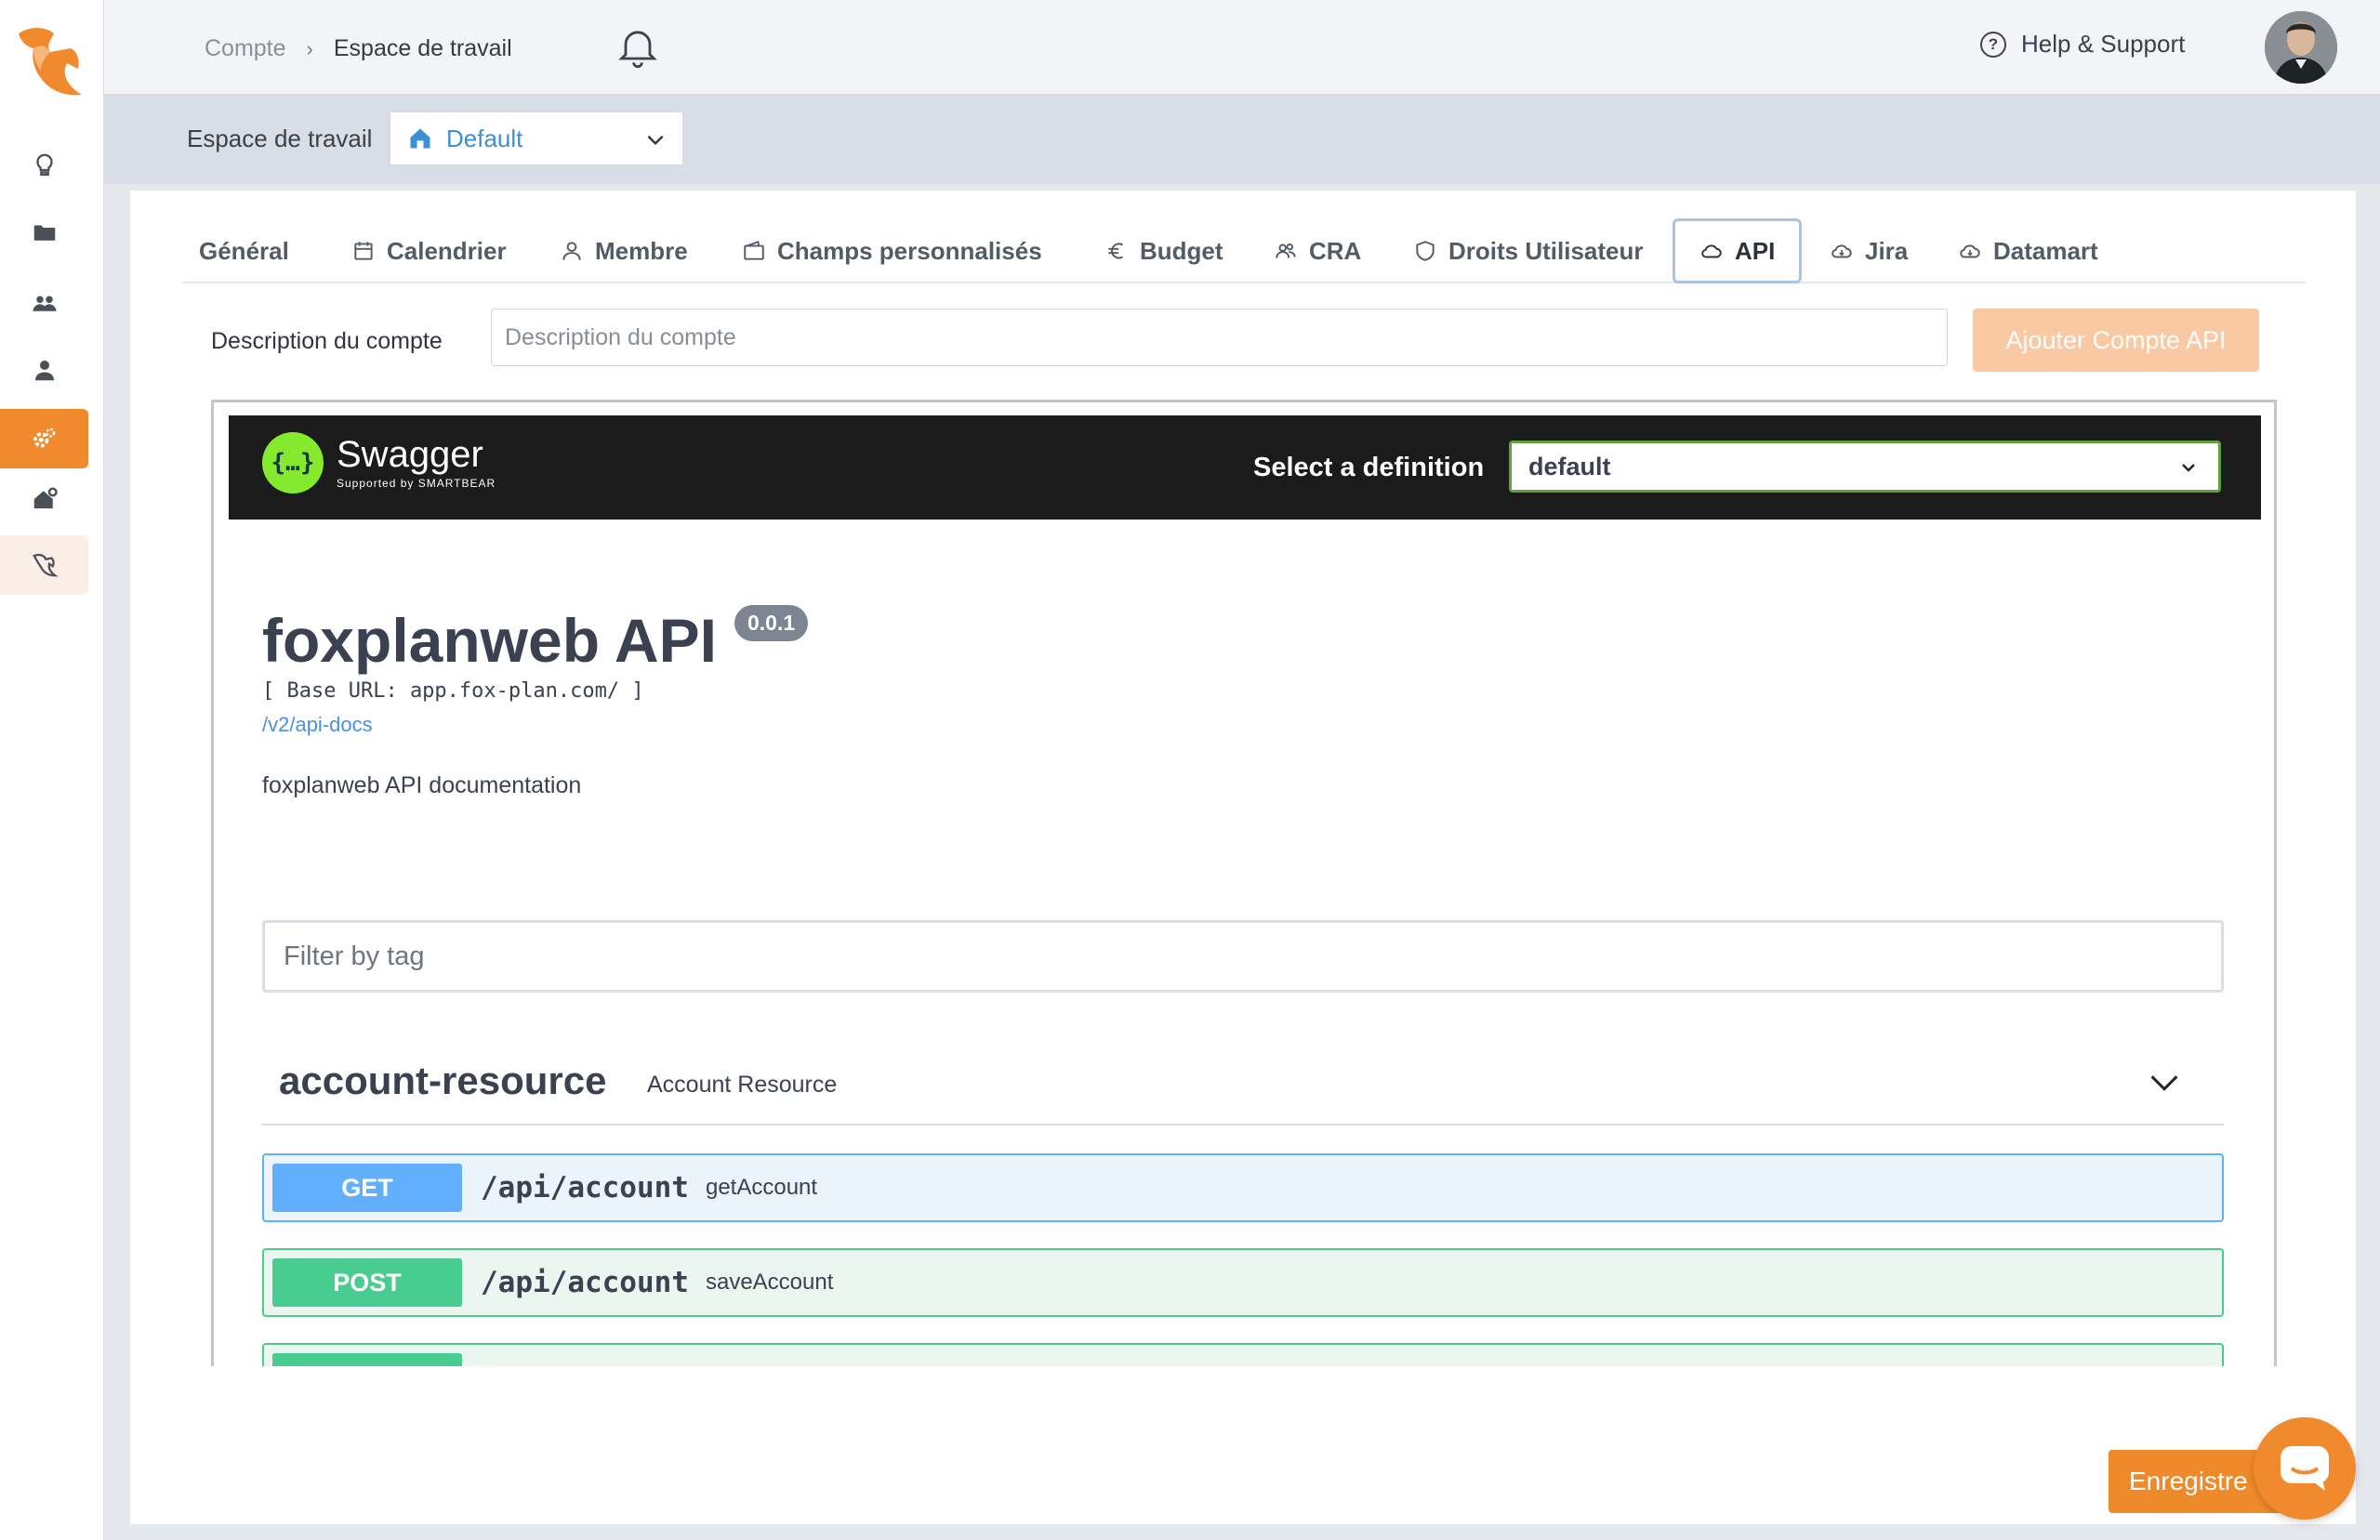 The width and height of the screenshot is (2380, 1540). I want to click on workspace-label: Espace de travail, so click(280, 139).